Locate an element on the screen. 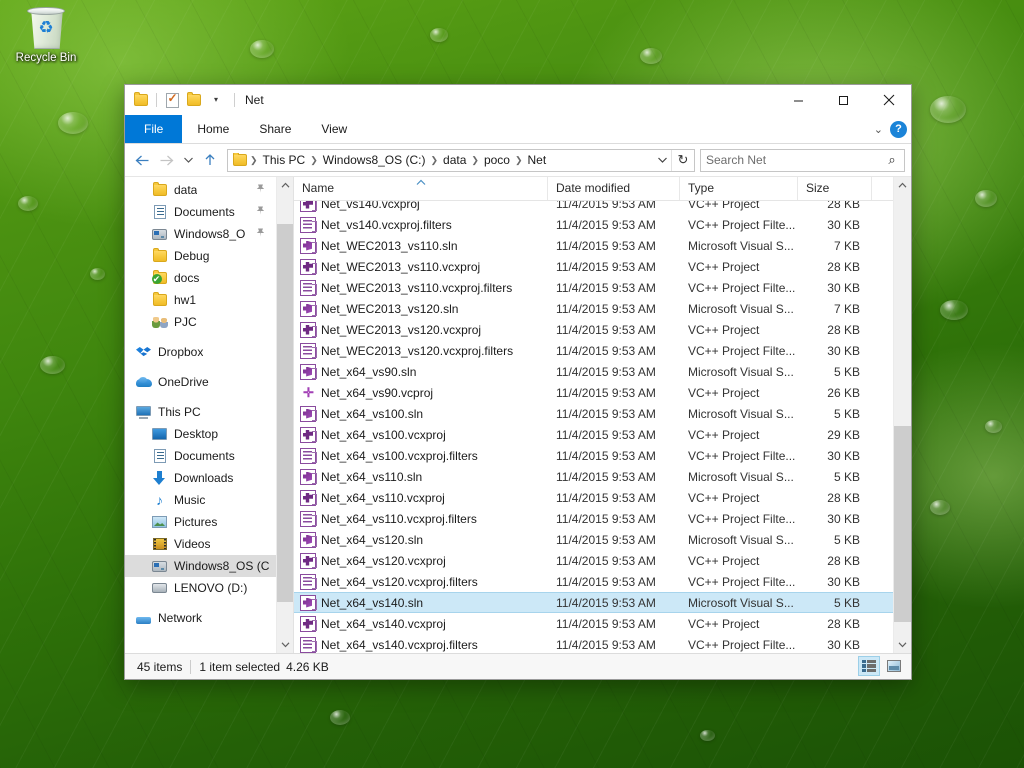  minimize-button is located at coordinates (798, 100).